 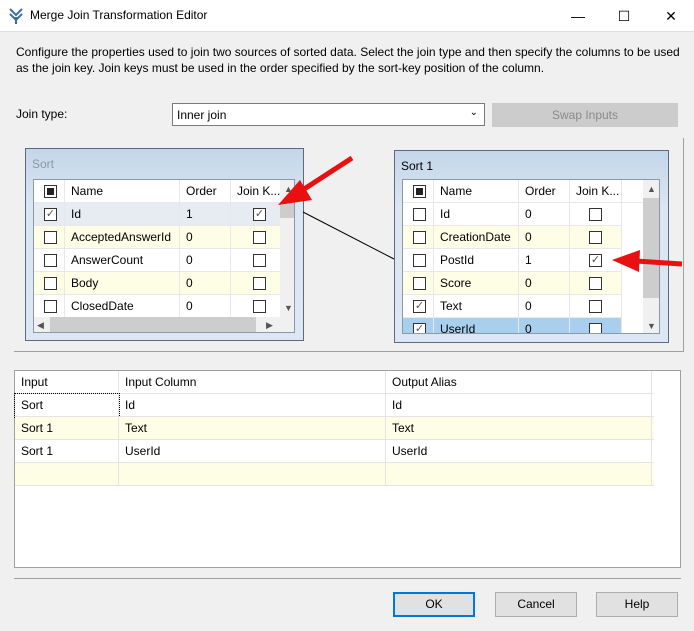 I want to click on table-row: AcceptedAnswerId 0, so click(x=161, y=237).